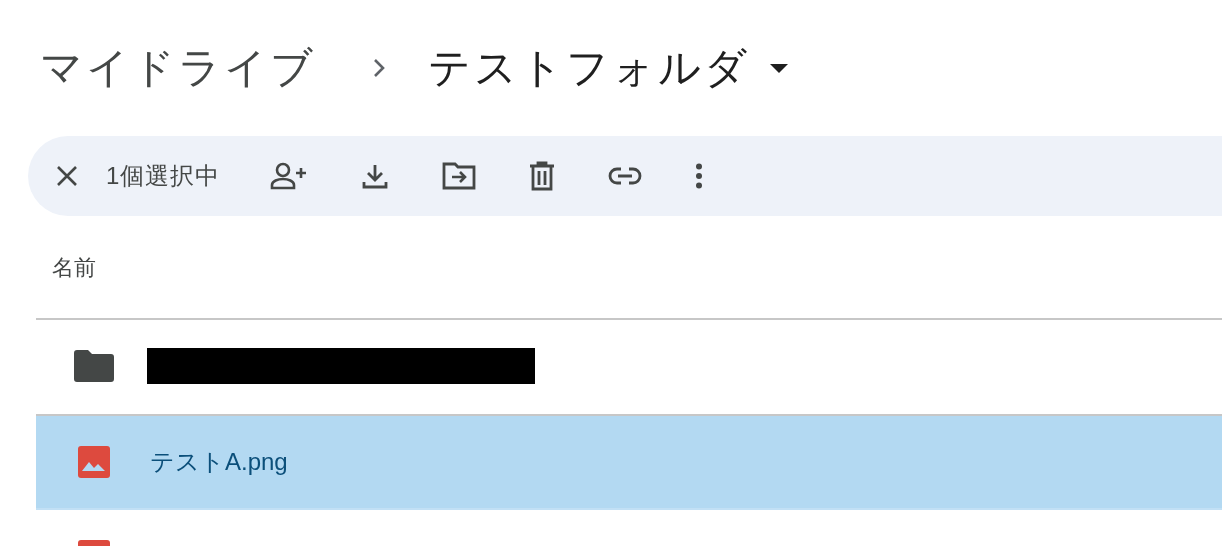 The height and width of the screenshot is (546, 1222). What do you see at coordinates (219, 462) in the screenshot?
I see `file-name: テストA.png` at bounding box center [219, 462].